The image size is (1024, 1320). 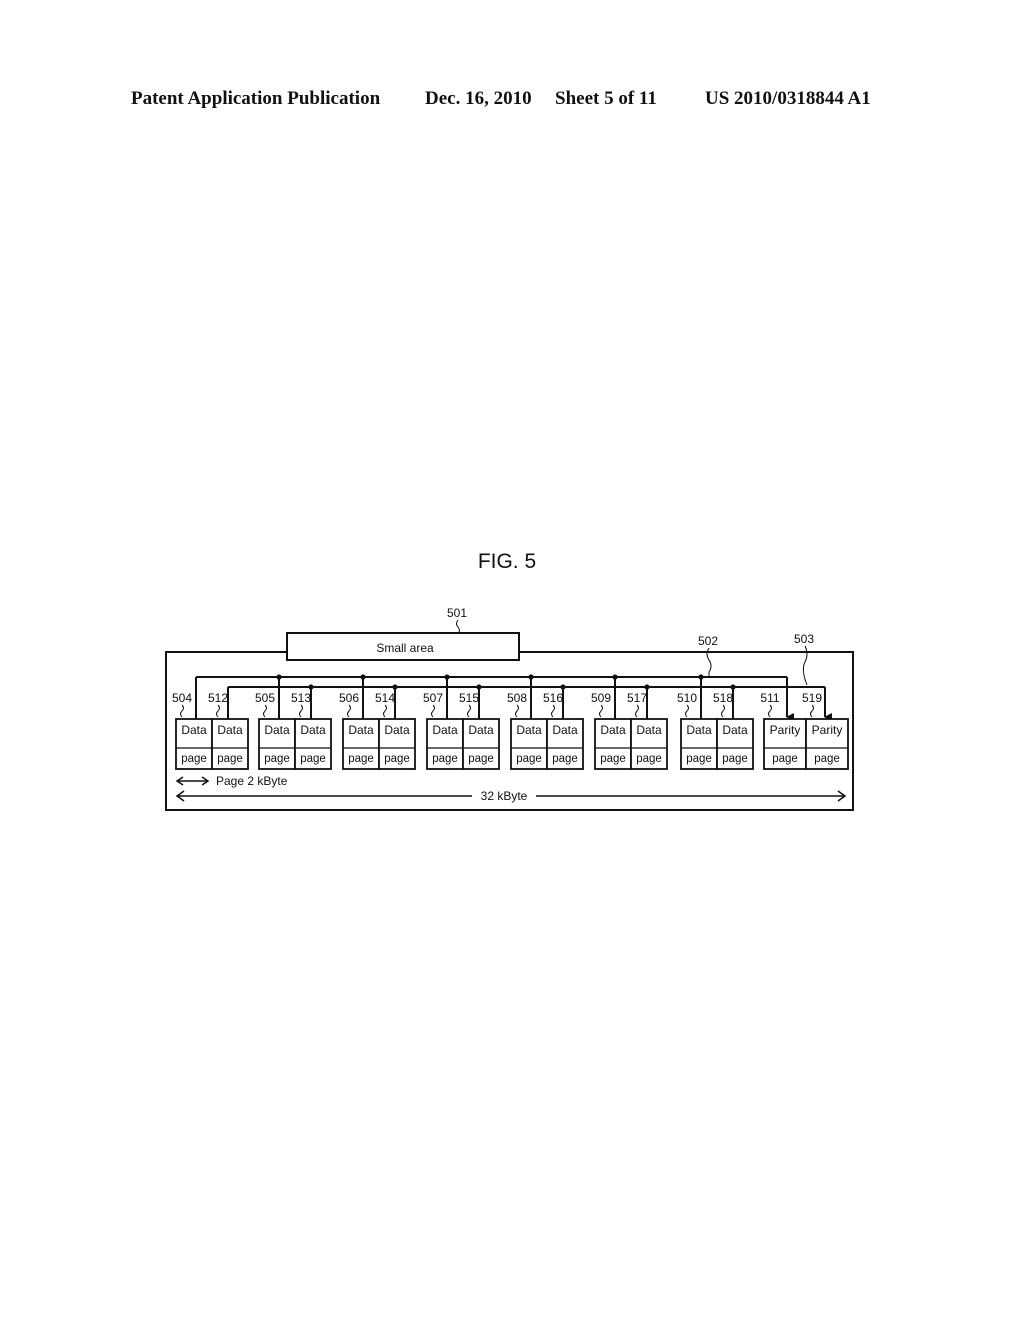 I want to click on memory-page: Data page 513, so click(x=311, y=730).